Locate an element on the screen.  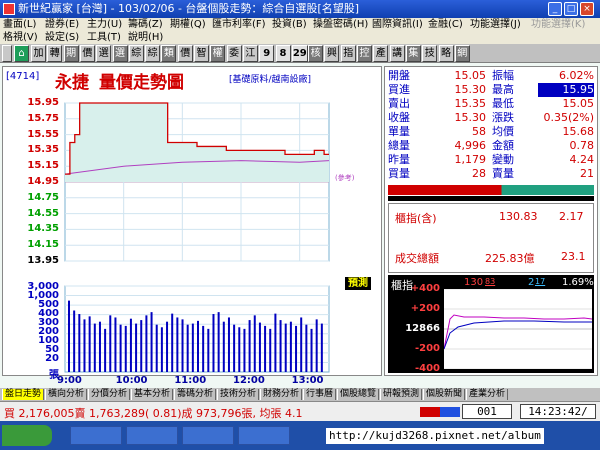
quote-value: 15.68 is located at coordinates (578, 131).